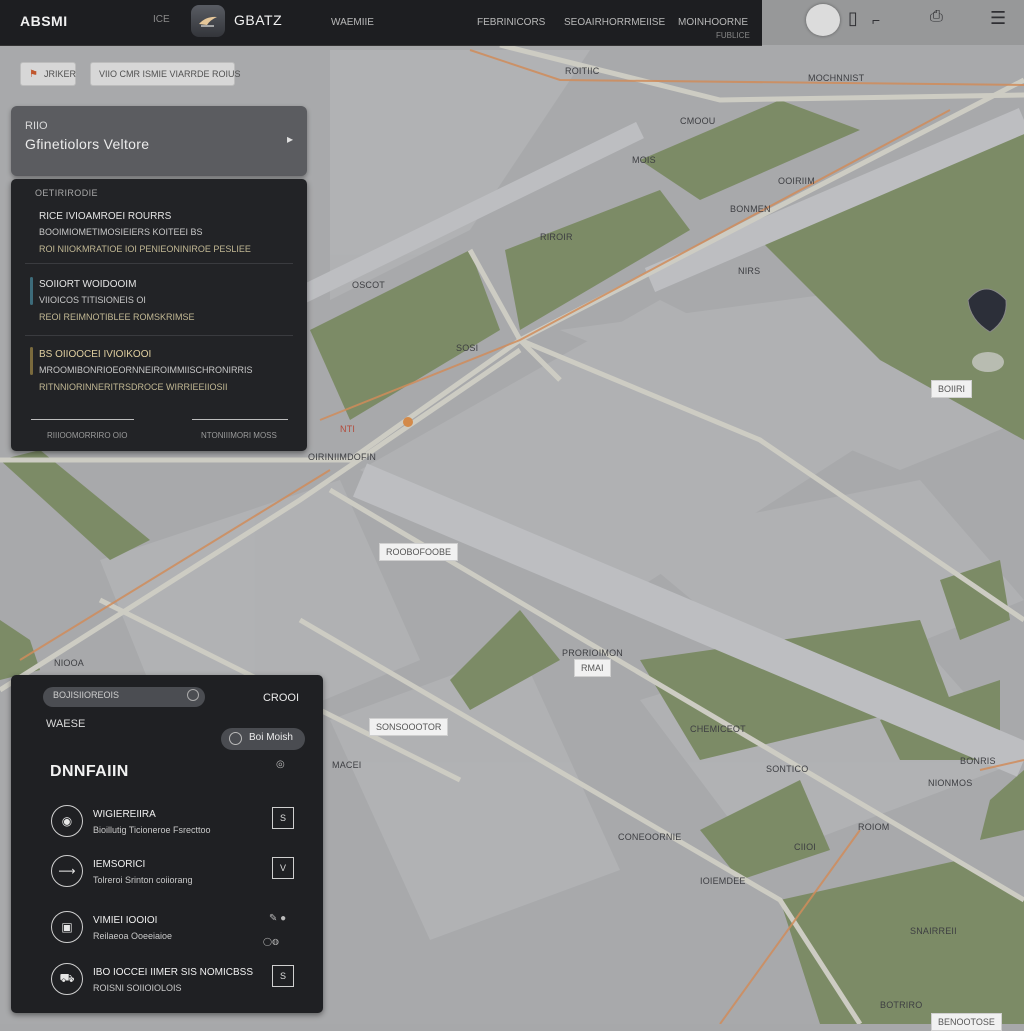 The width and height of the screenshot is (1024, 1031). Describe the element at coordinates (33, 74) in the screenshot. I see `flag-icon: ⚑` at that location.